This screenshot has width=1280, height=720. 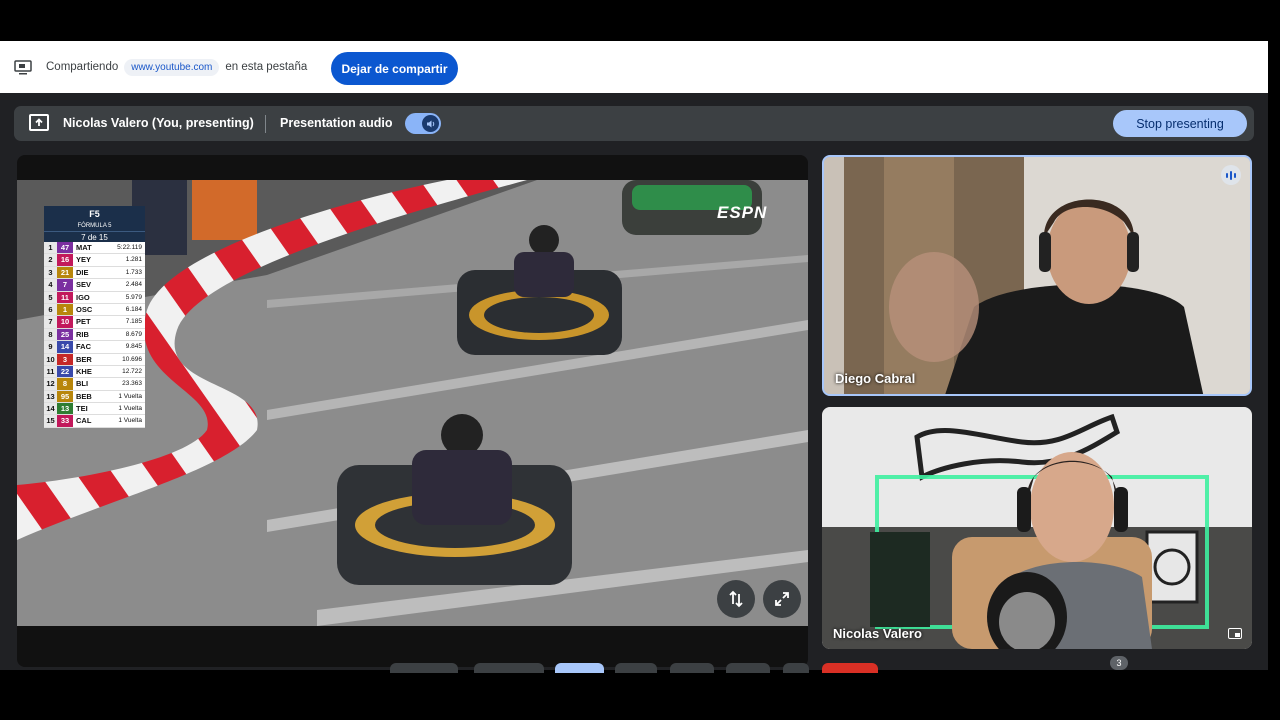 What do you see at coordinates (133, 297) in the screenshot?
I see `driver-gap: 5.979` at bounding box center [133, 297].